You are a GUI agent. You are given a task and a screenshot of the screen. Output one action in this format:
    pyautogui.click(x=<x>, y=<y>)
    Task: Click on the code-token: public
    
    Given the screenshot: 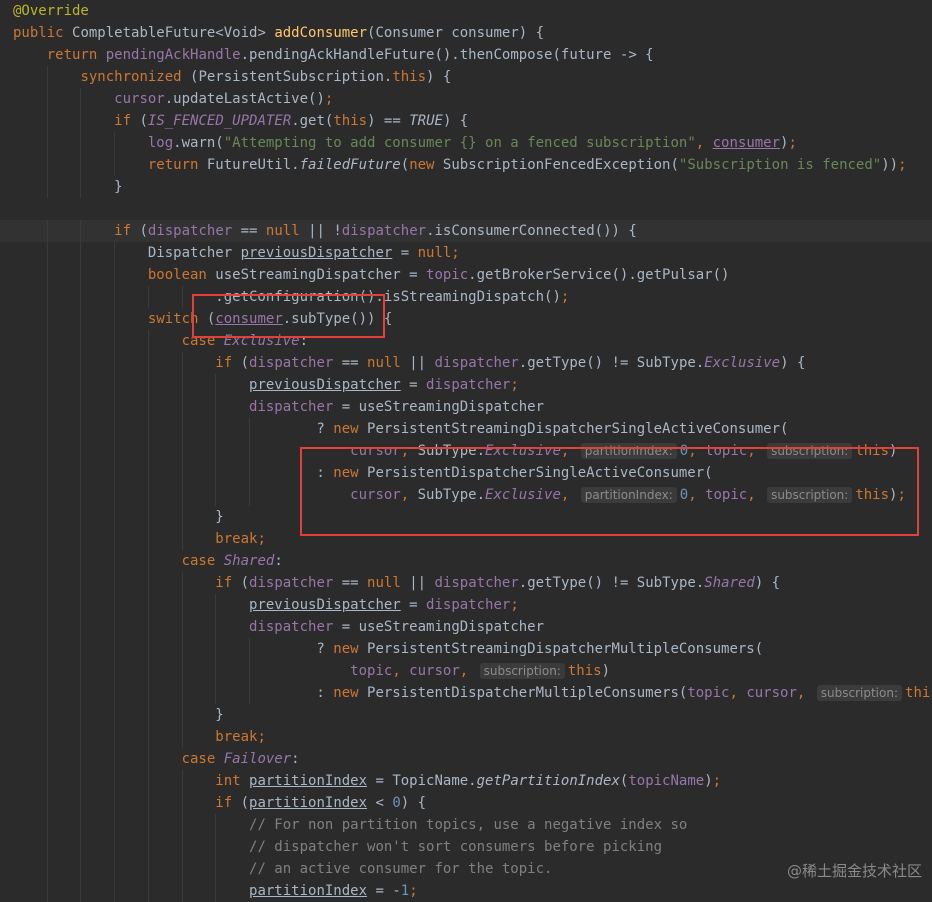 What is the action you would take?
    pyautogui.click(x=43, y=33)
    